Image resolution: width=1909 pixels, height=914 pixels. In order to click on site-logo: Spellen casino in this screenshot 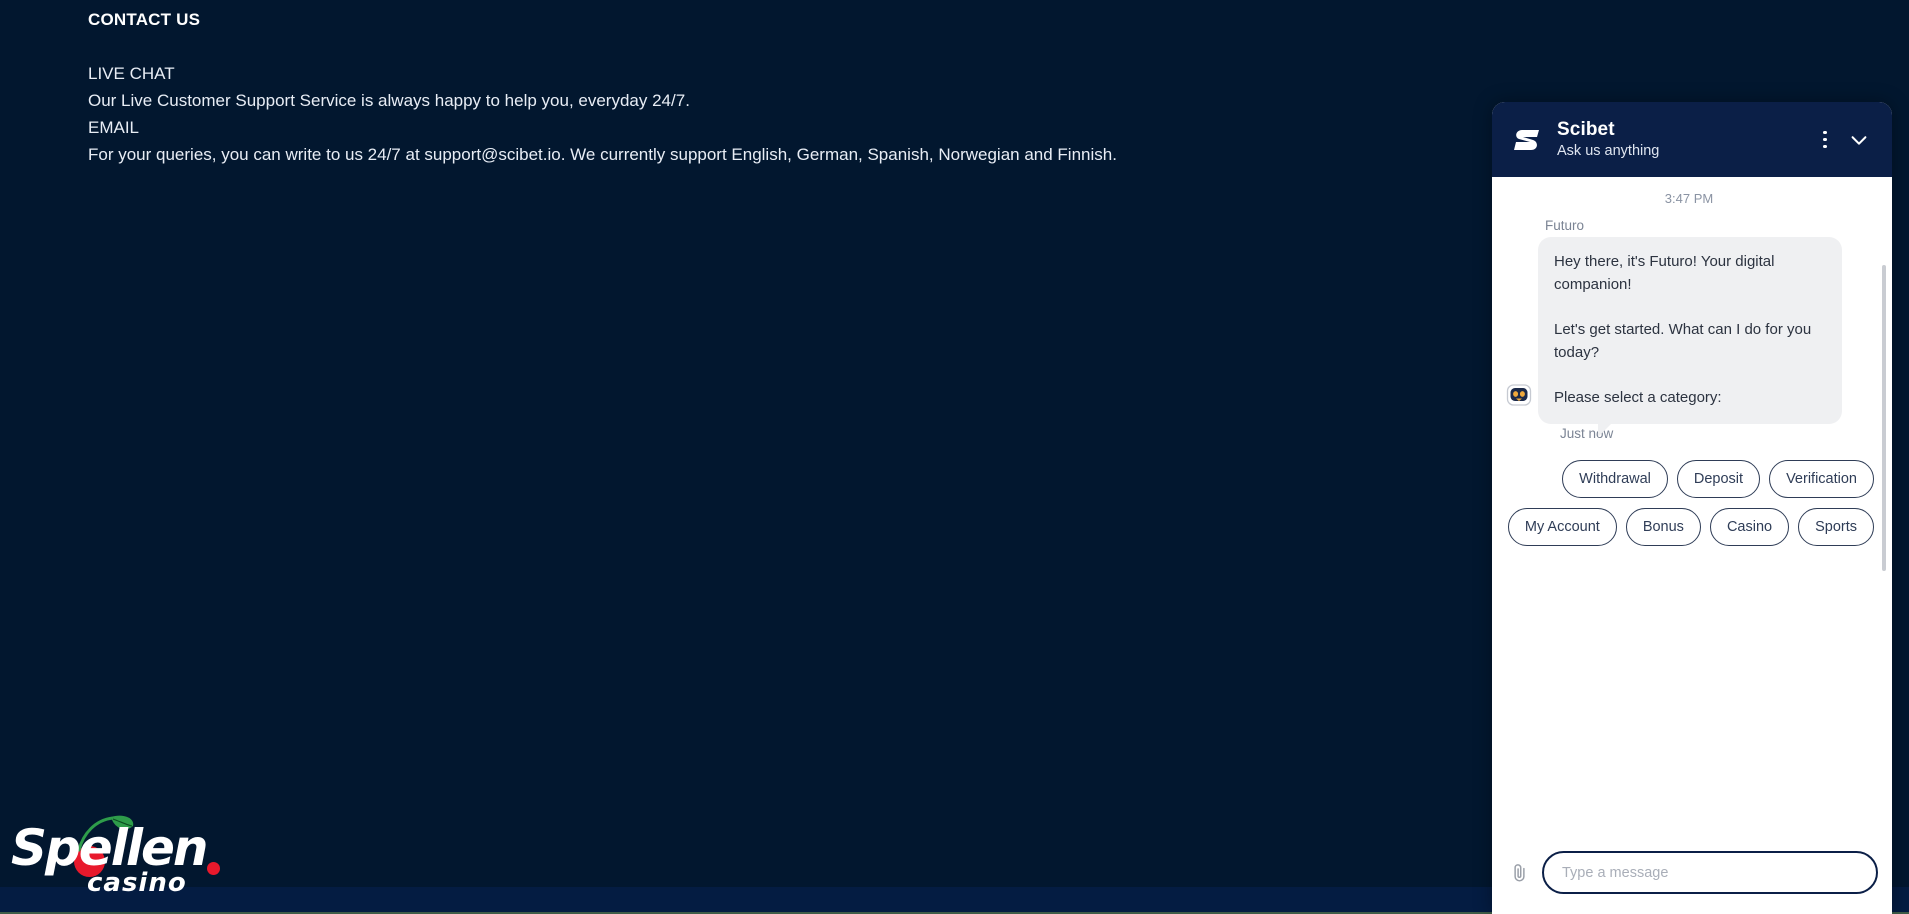, I will do `click(121, 856)`.